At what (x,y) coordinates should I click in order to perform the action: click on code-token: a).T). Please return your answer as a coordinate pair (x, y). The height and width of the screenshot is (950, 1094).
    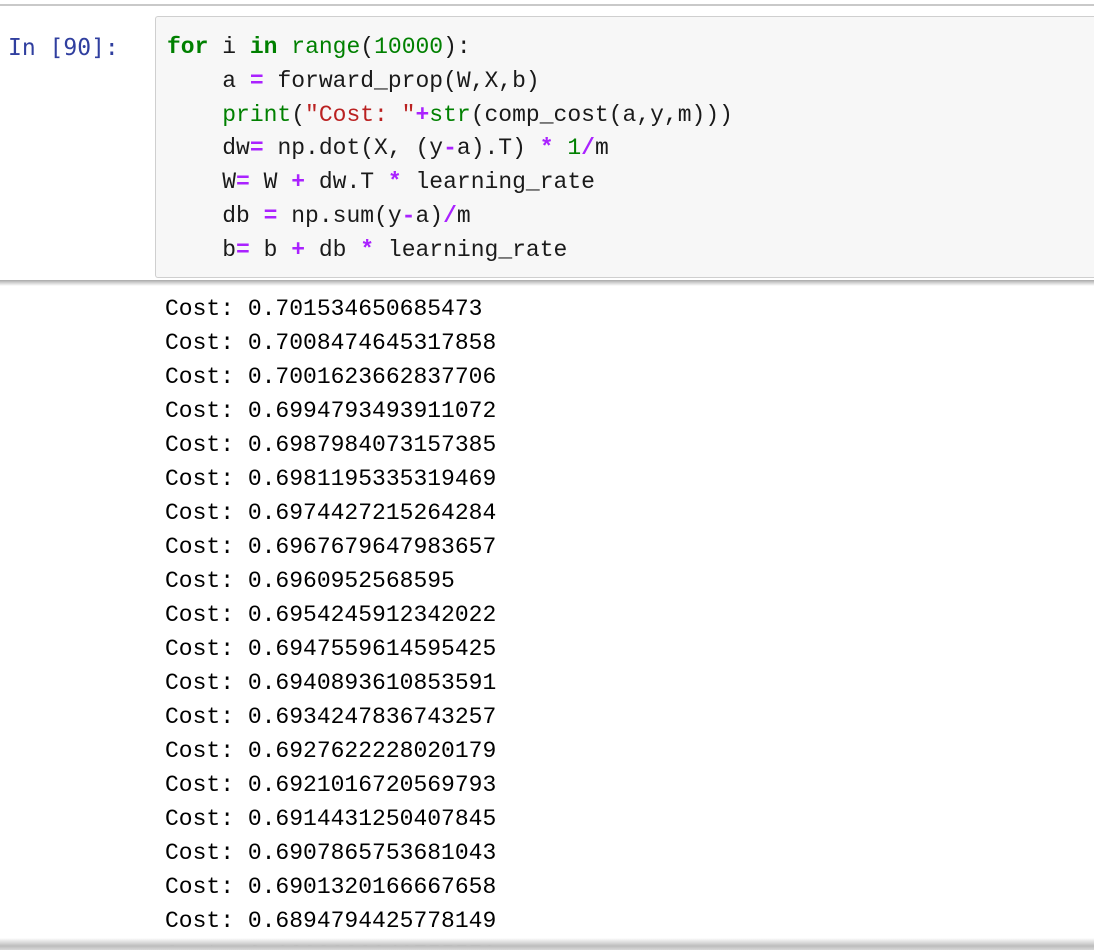
    Looking at the image, I should click on (498, 148).